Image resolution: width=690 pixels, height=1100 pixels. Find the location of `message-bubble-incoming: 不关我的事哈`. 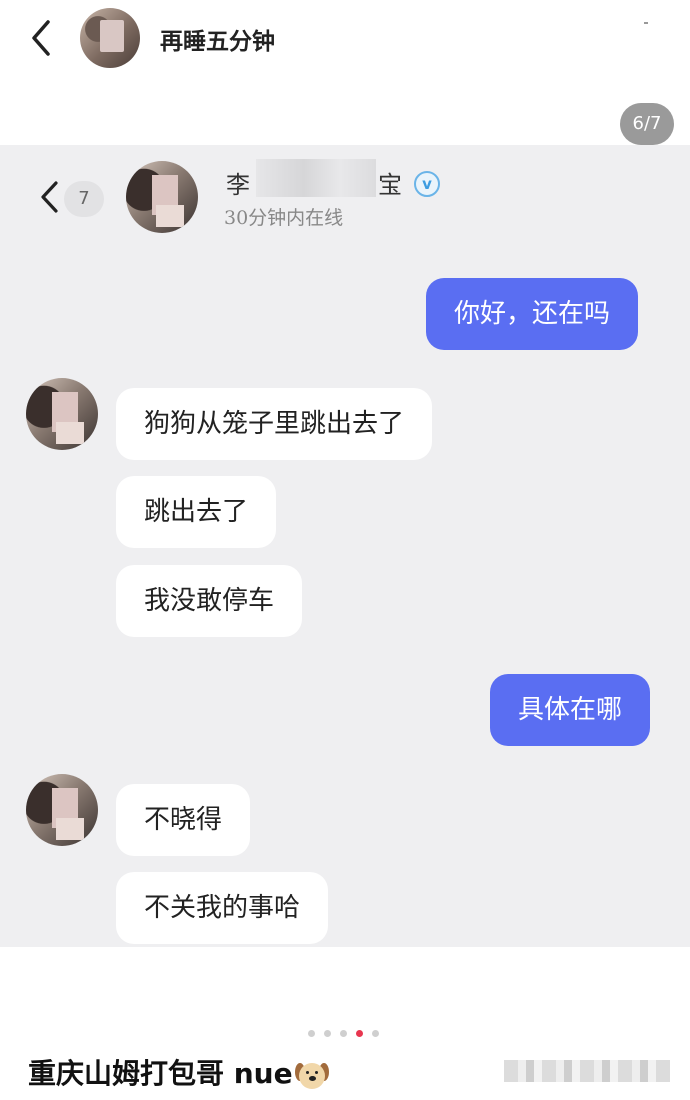

message-bubble-incoming: 不关我的事哈 is located at coordinates (222, 908).